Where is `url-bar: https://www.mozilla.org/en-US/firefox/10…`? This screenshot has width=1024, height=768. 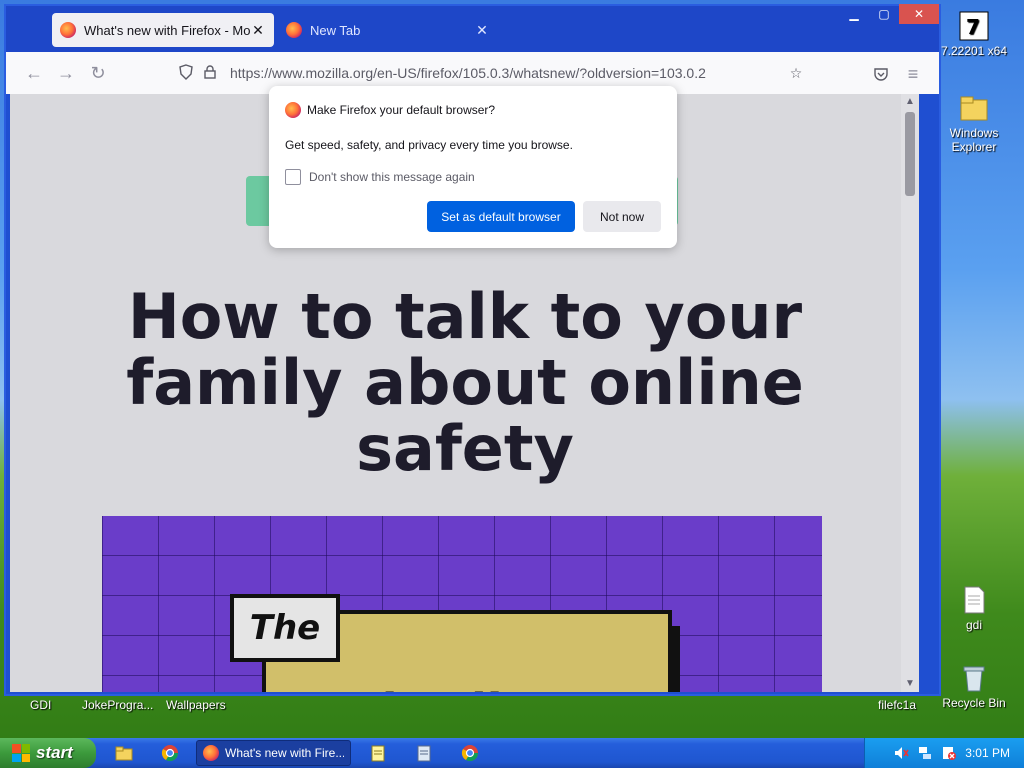 url-bar: https://www.mozilla.org/en-US/firefox/10… is located at coordinates (491, 73).